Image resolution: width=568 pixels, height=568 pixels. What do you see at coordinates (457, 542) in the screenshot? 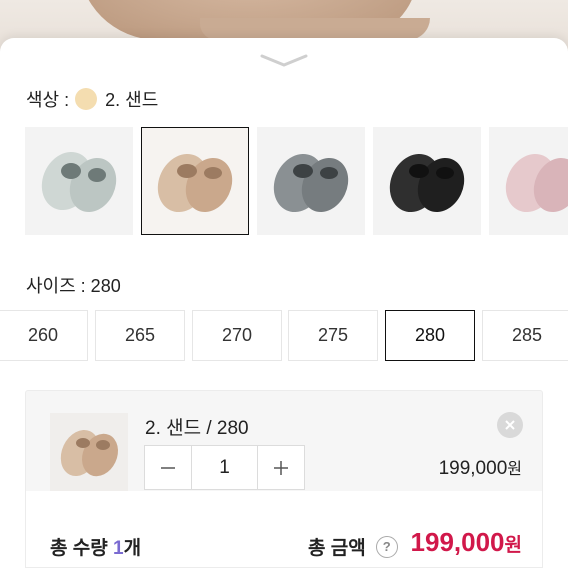
I see `total-amount-value: 199,000` at bounding box center [457, 542].